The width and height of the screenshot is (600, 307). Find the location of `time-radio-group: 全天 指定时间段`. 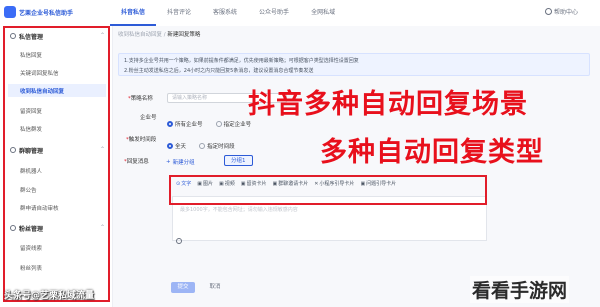

time-radio-group: 全天 指定时间段 is located at coordinates (205, 143).